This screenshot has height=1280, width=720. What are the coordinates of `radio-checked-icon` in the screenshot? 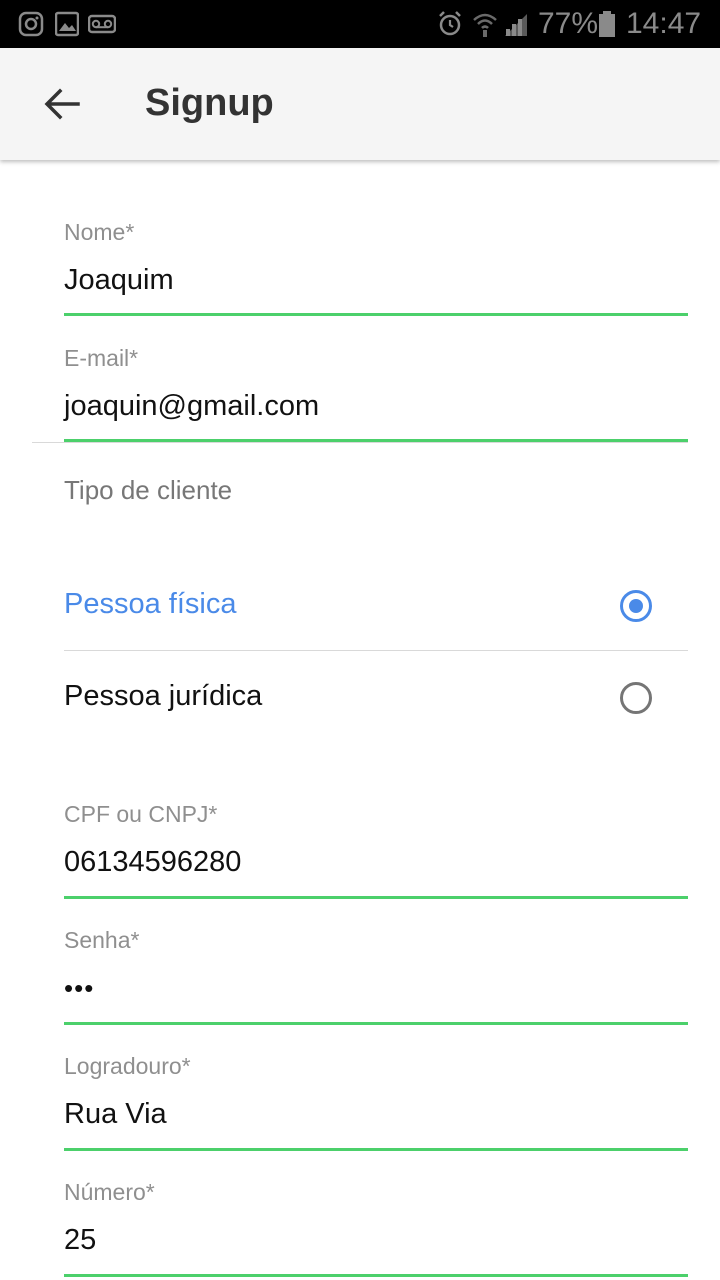 It's located at (636, 606).